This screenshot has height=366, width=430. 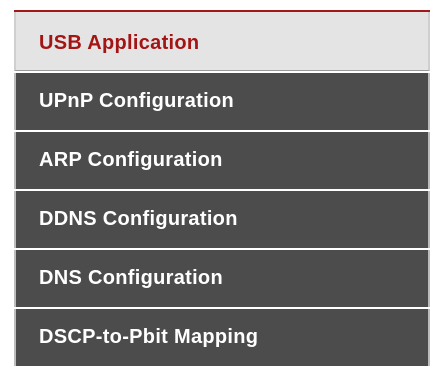 What do you see at coordinates (149, 337) in the screenshot?
I see `menu-item-label: DSCP-to-Pbit Mapping` at bounding box center [149, 337].